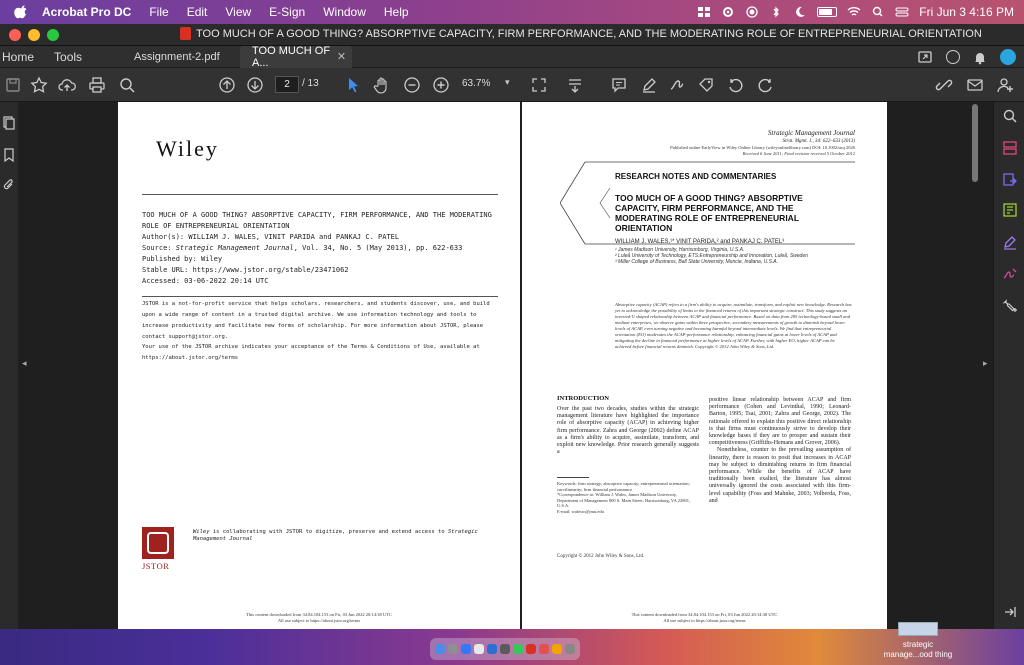 The image size is (1024, 665). What do you see at coordinates (827, 12) in the screenshot?
I see `battery-icon` at bounding box center [827, 12].